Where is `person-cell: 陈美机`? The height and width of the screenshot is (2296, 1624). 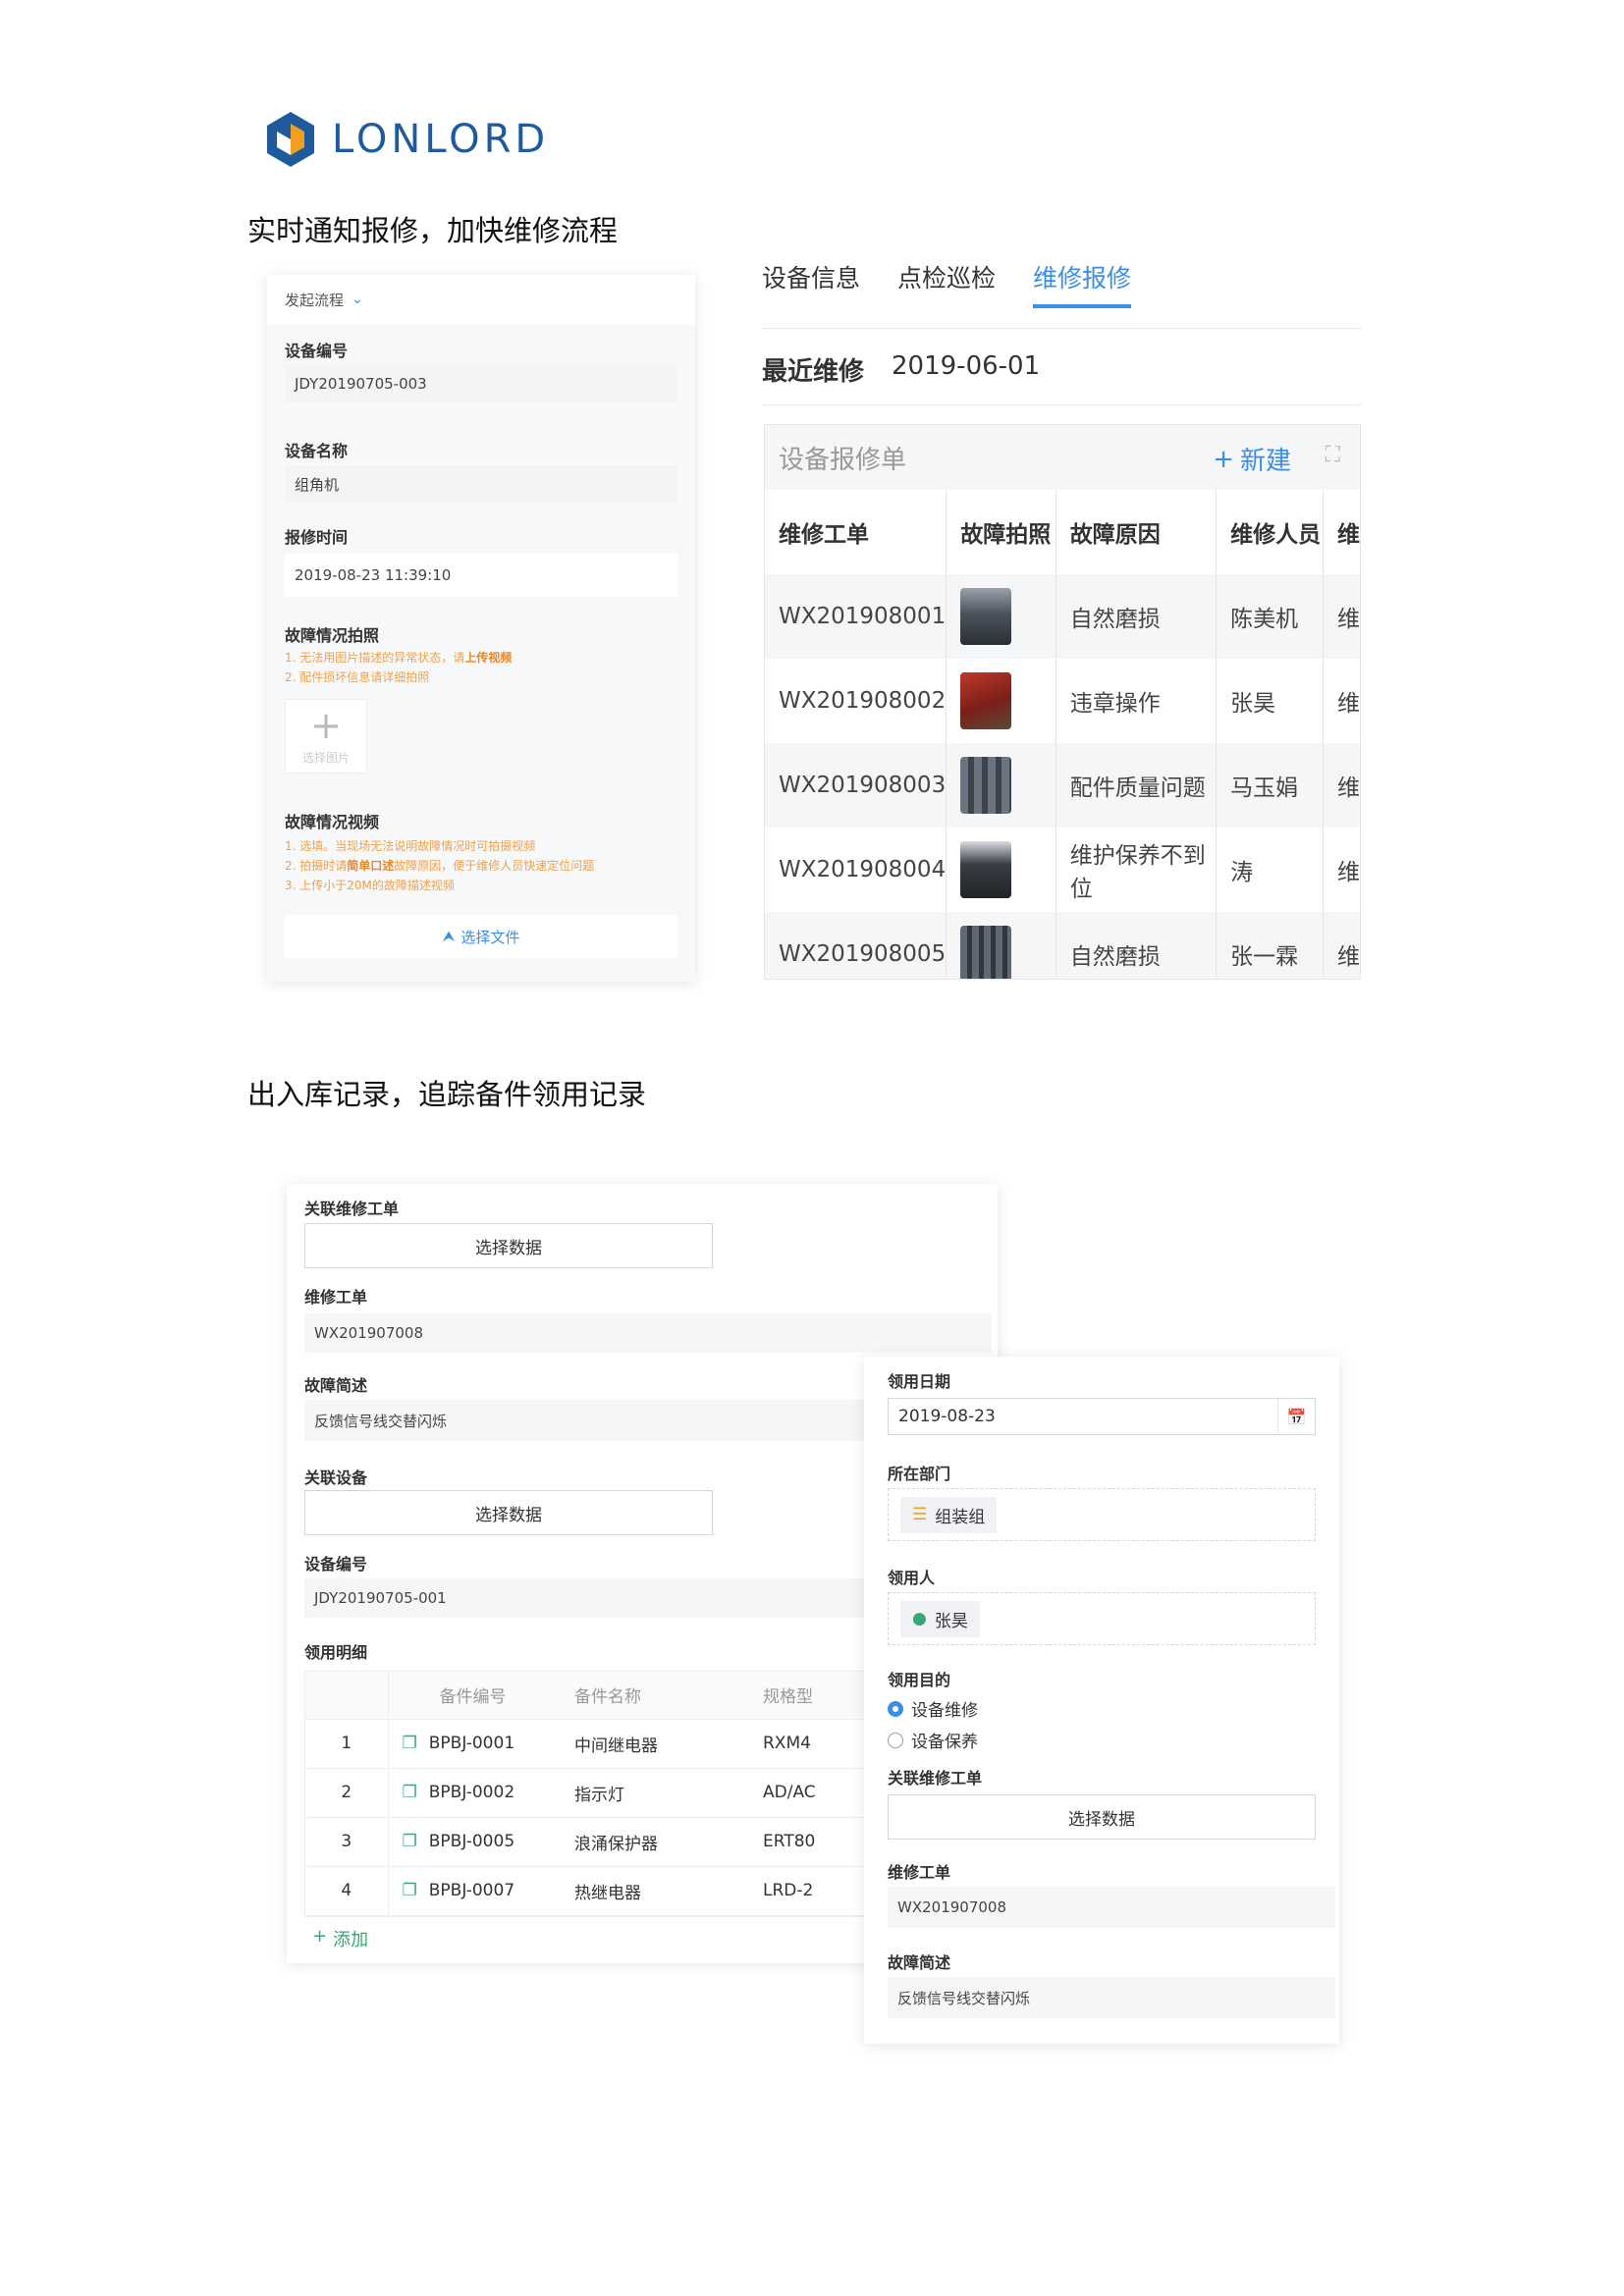
person-cell: 陈美机 is located at coordinates (1270, 616).